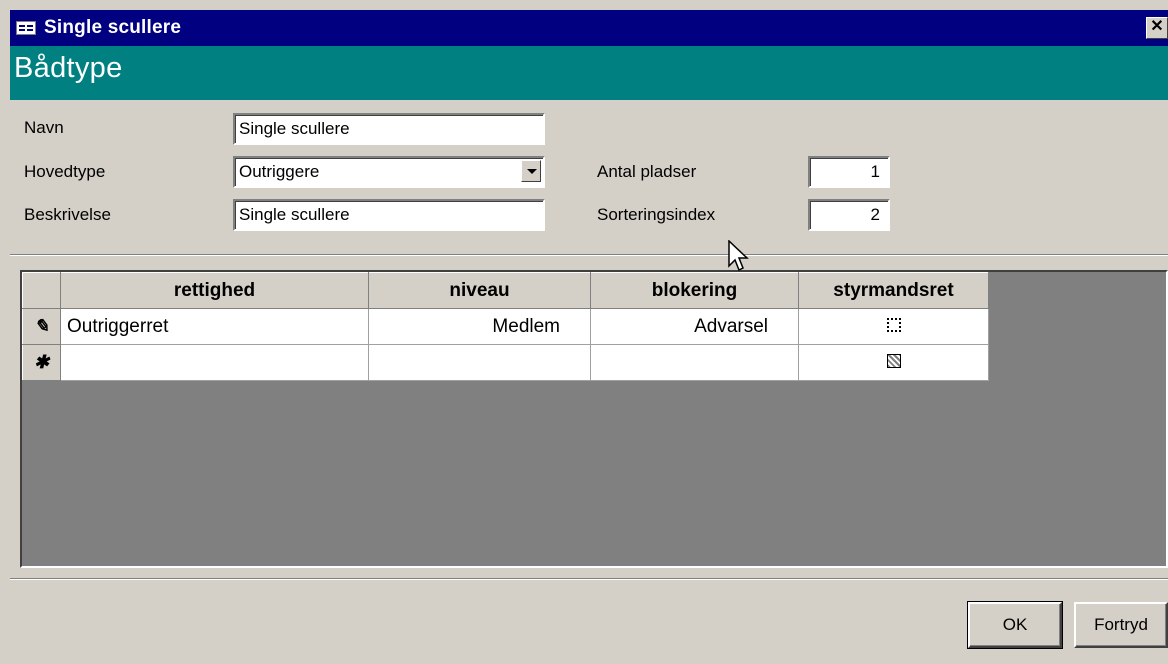 Image resolution: width=1168 pixels, height=664 pixels. Describe the element at coordinates (1015, 625) in the screenshot. I see `ok-button: OK` at that location.